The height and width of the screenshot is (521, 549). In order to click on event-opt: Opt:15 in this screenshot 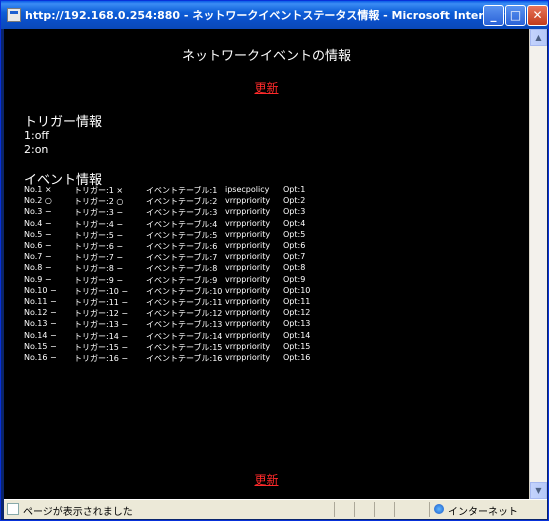, I will do `click(297, 346)`.